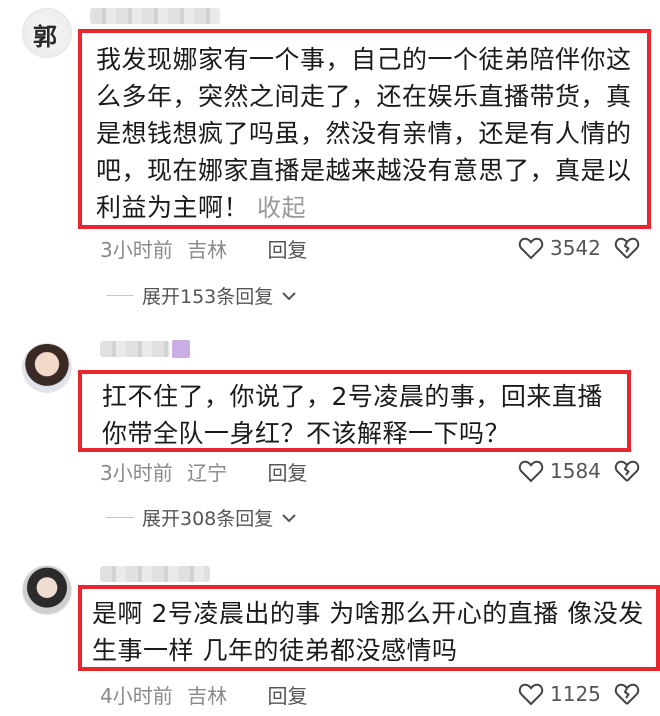 Image resolution: width=660 pixels, height=716 pixels. I want to click on expand-replies-label: 展开153条回复, so click(208, 297).